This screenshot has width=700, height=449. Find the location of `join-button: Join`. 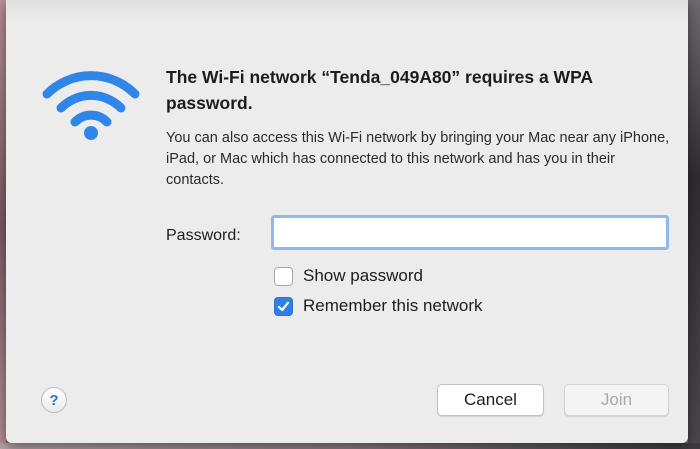

join-button: Join is located at coordinates (616, 400).